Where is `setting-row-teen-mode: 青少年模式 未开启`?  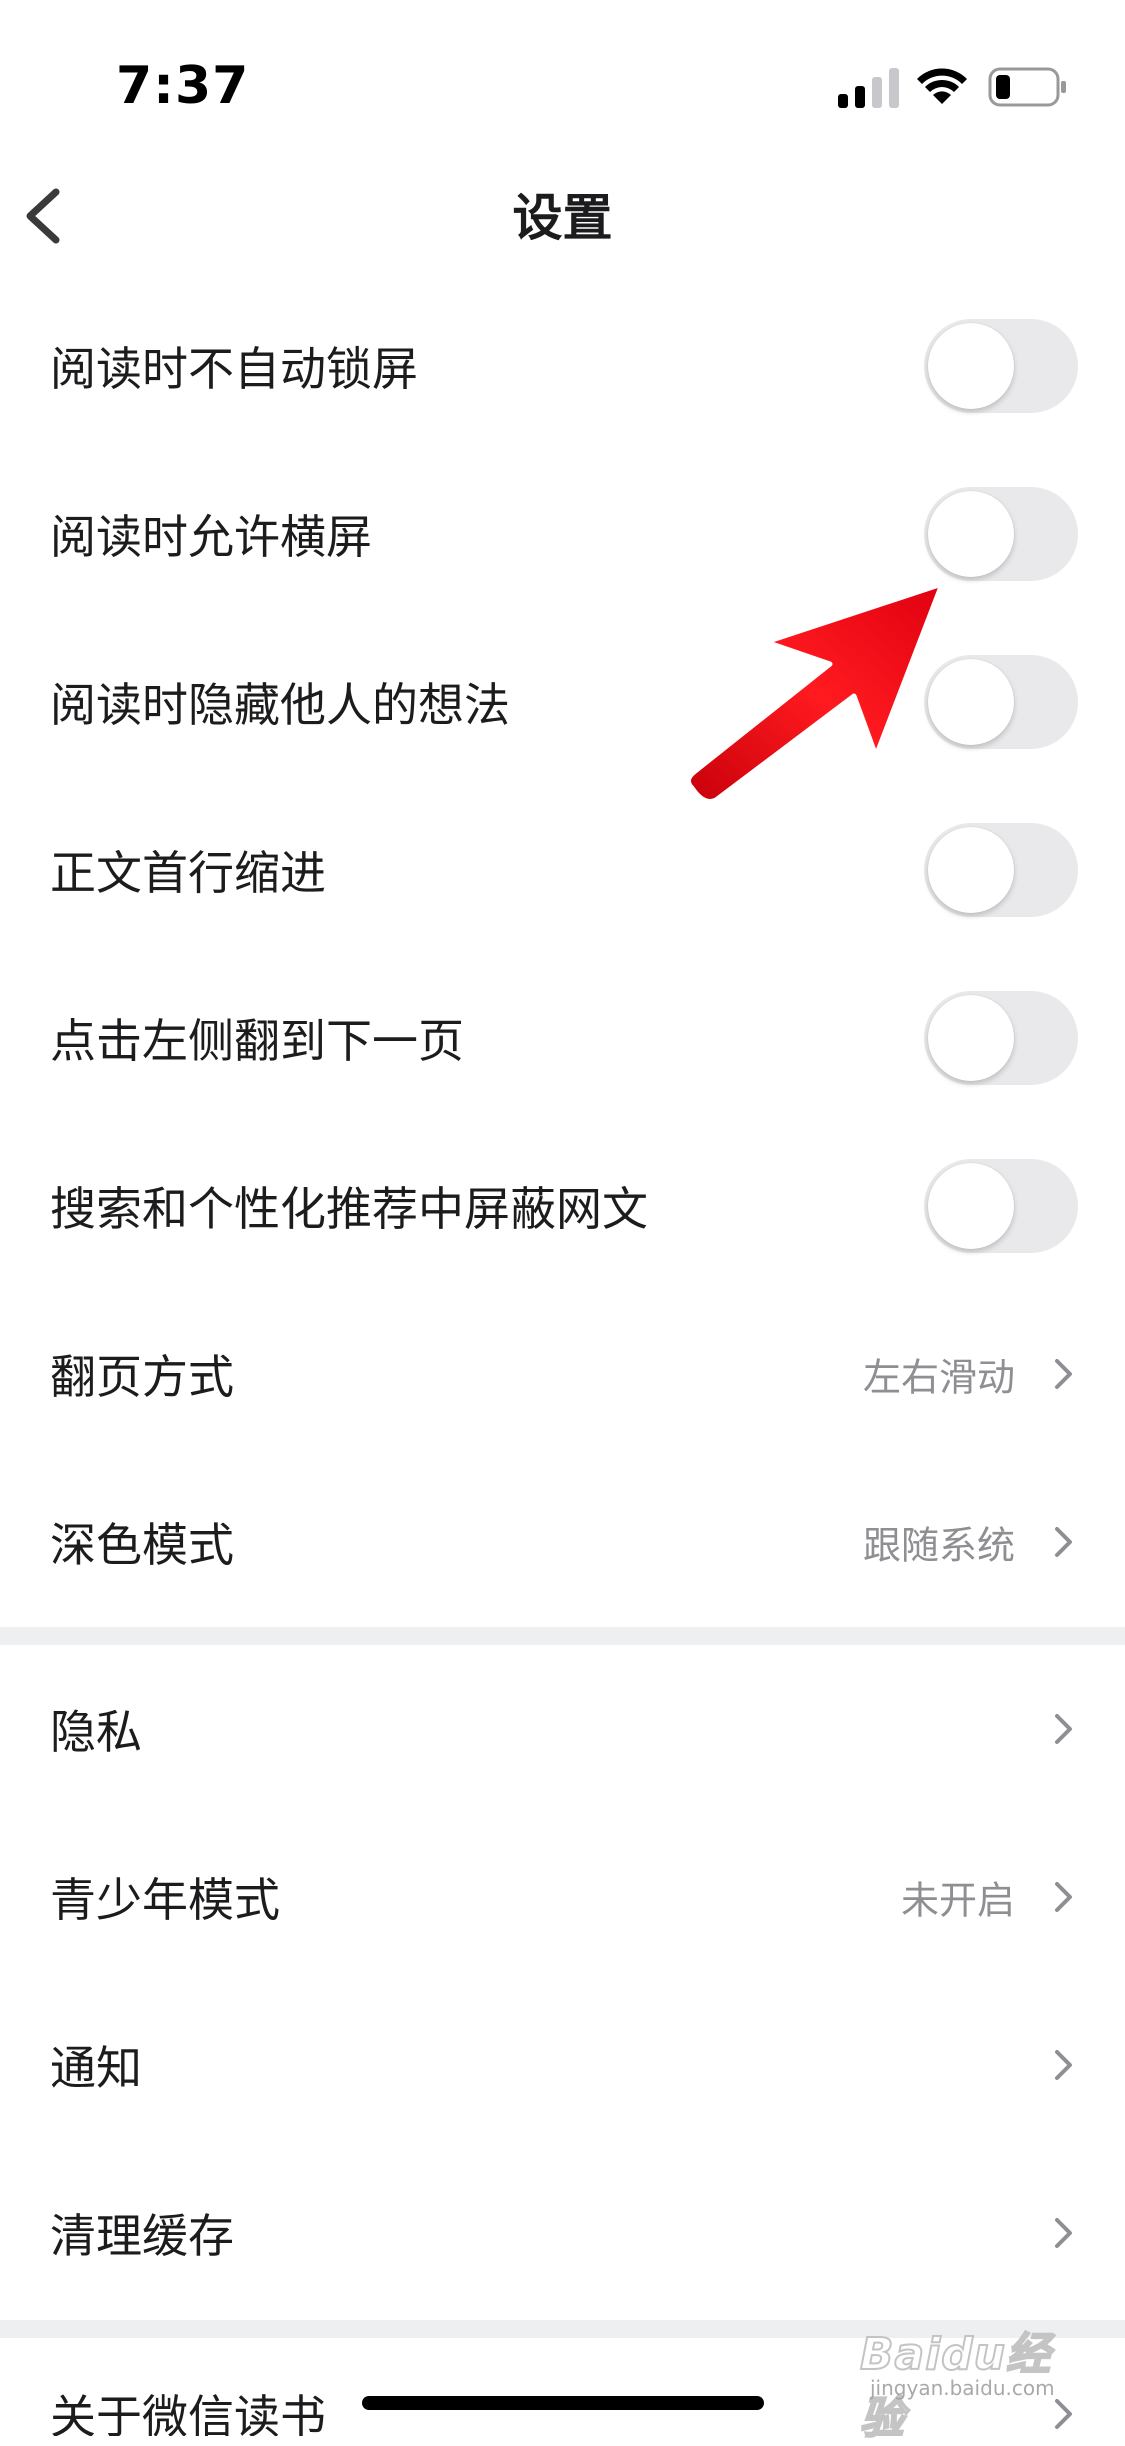
setting-row-teen-mode: 青少年模式 未开启 is located at coordinates (562, 1897).